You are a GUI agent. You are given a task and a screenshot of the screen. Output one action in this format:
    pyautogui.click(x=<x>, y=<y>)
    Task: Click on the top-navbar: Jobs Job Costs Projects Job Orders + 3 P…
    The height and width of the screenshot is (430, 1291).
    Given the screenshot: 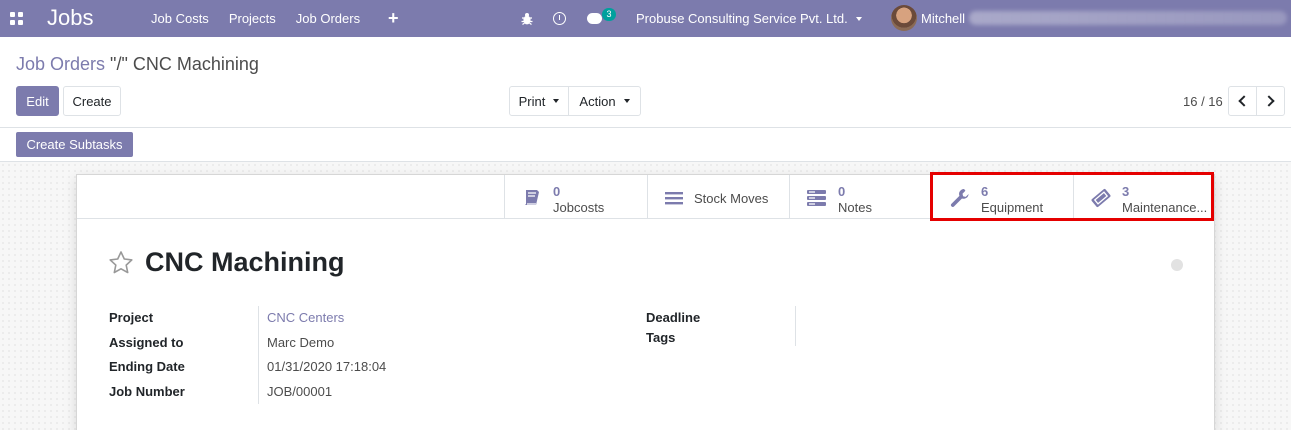 What is the action you would take?
    pyautogui.click(x=645, y=18)
    